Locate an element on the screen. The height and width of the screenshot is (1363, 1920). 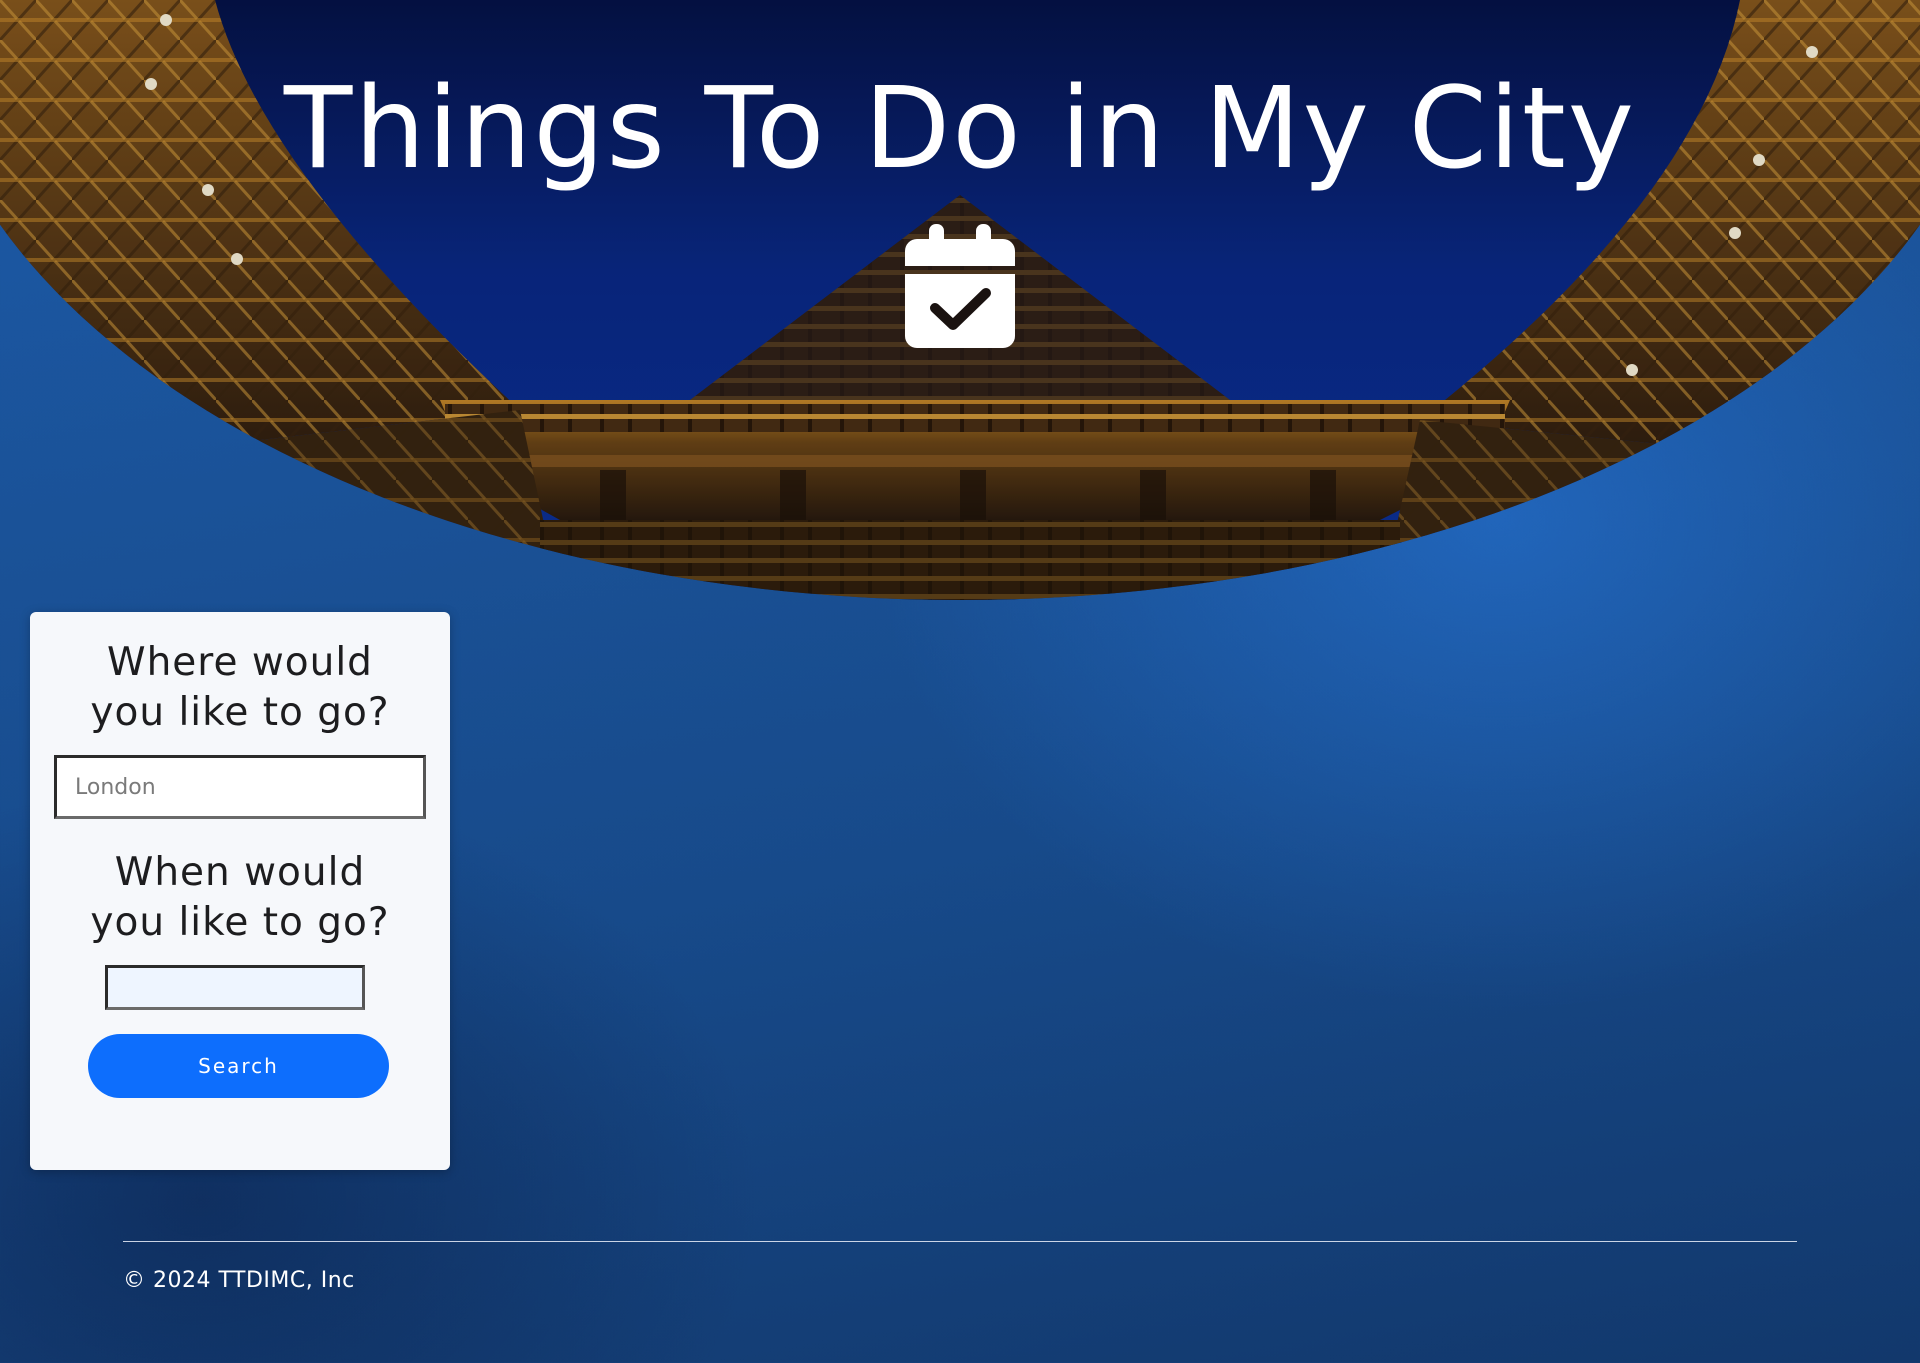
when-heading: When would you like to go? is located at coordinates (240, 897).